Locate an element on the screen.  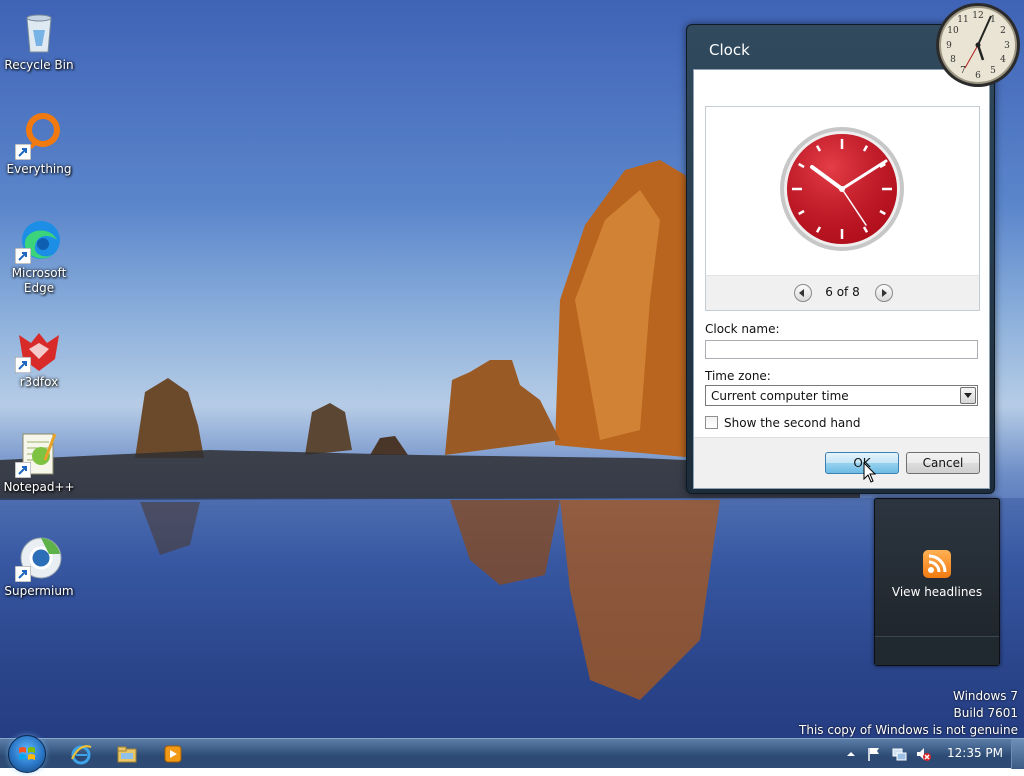
desktop-icon-label: Supermium is located at coordinates (39, 591).